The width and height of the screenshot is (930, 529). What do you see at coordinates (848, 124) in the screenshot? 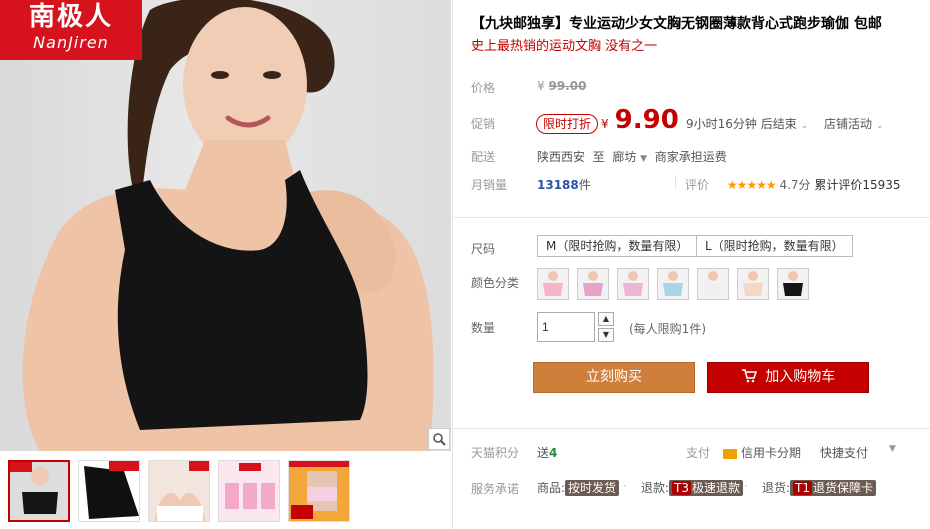
I see `shop-activity-label: 店铺活动` at bounding box center [848, 124].